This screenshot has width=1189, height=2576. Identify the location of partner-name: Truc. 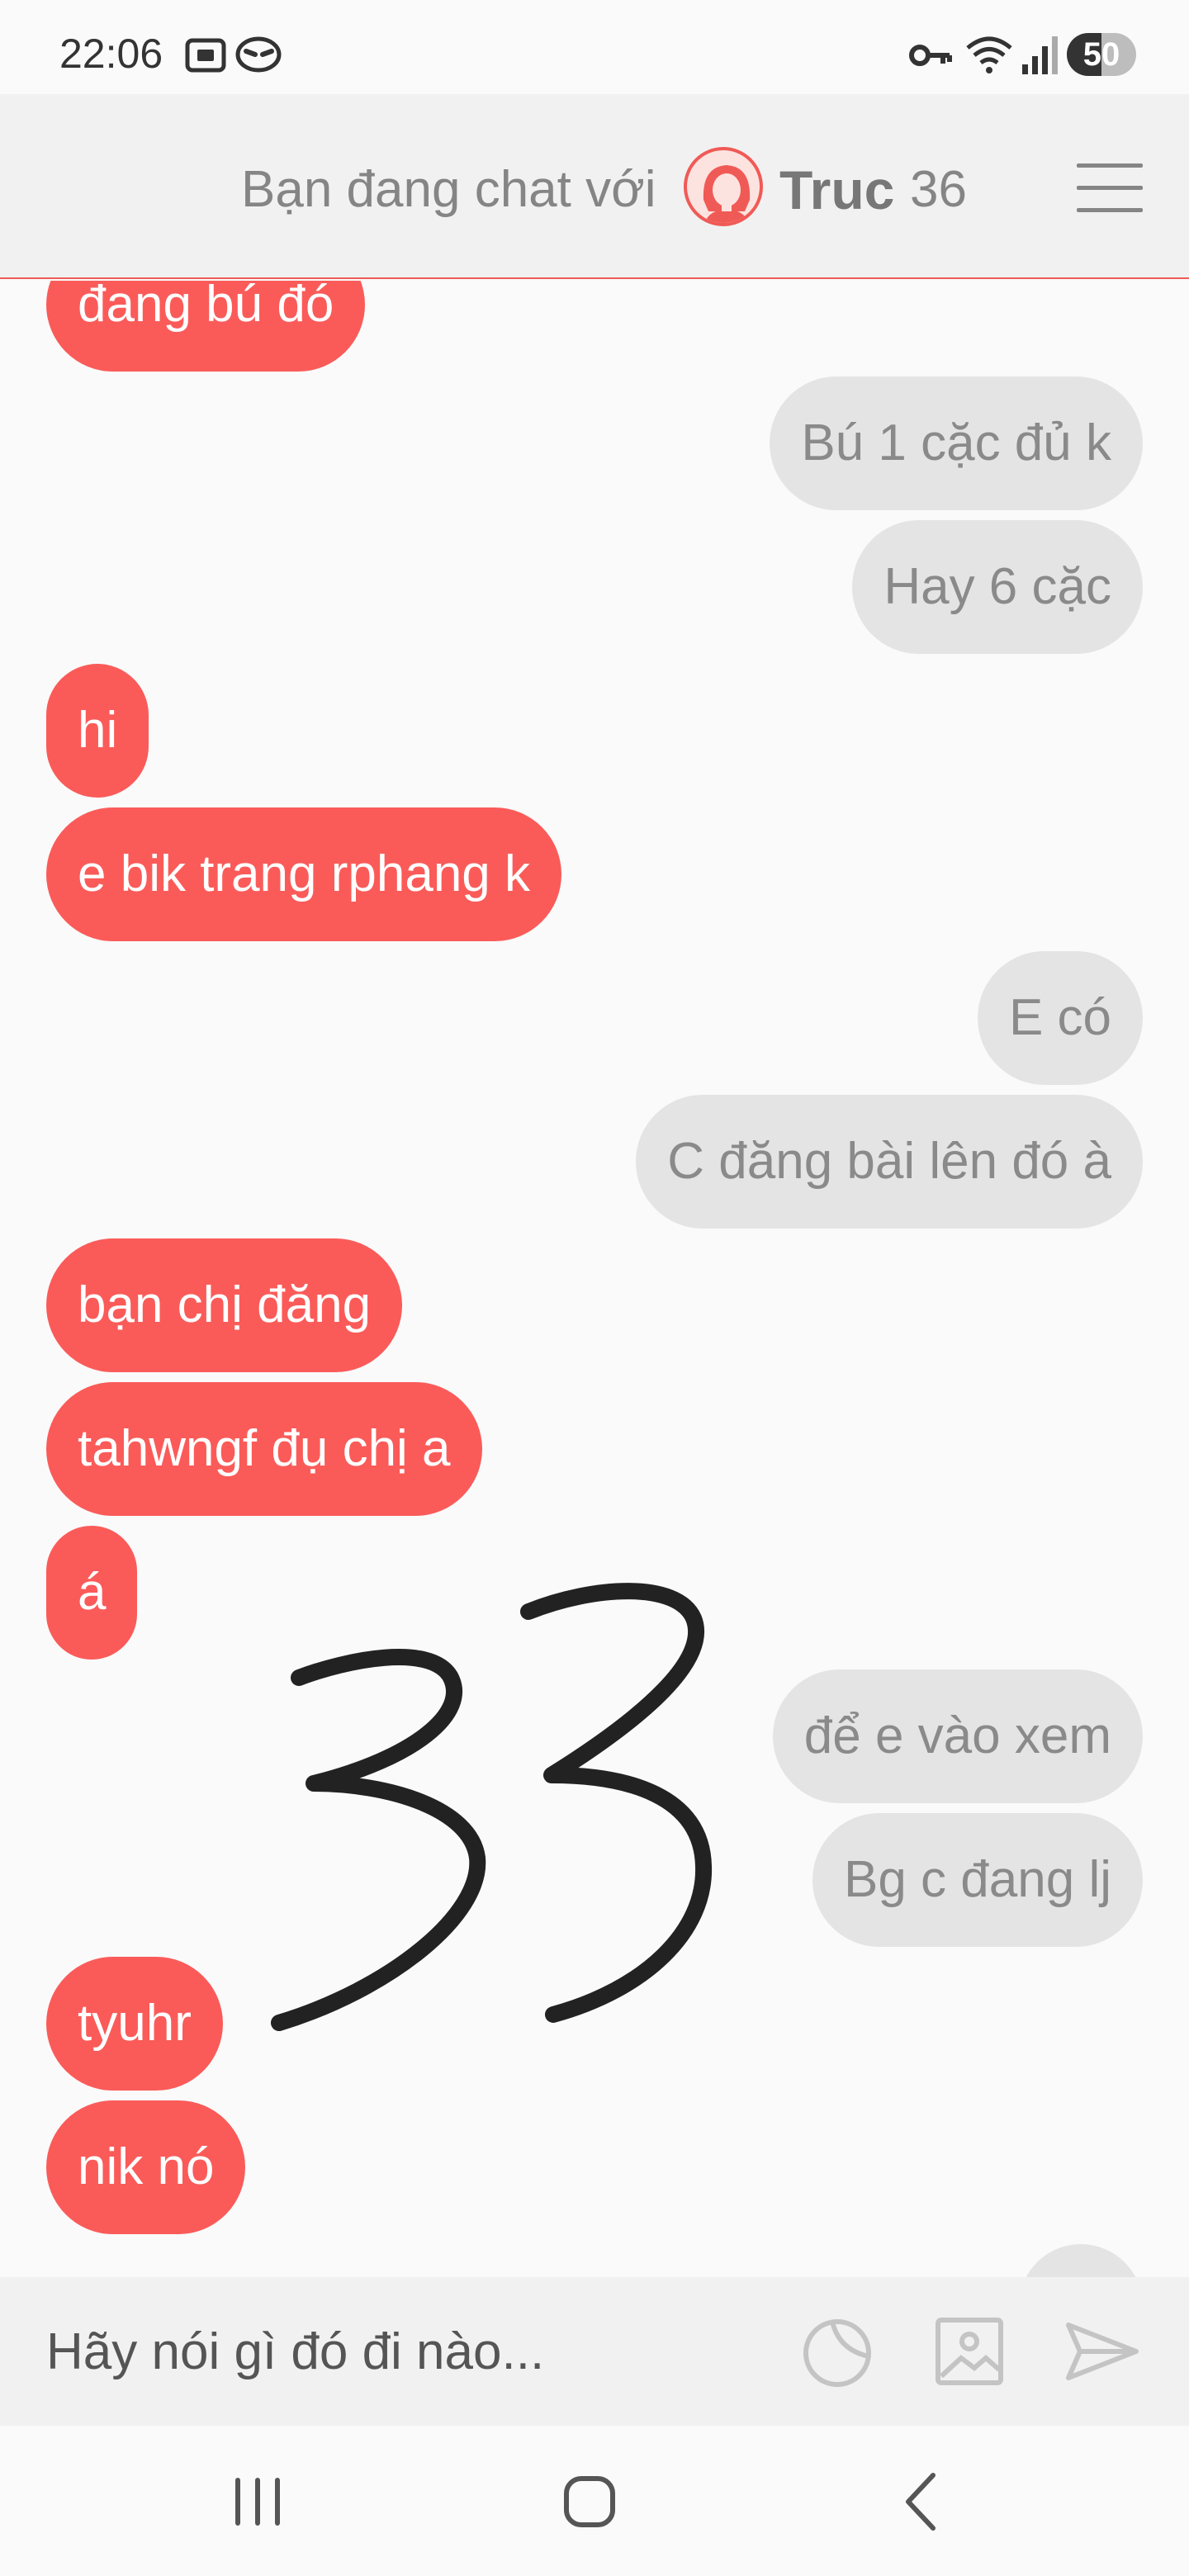
(837, 189).